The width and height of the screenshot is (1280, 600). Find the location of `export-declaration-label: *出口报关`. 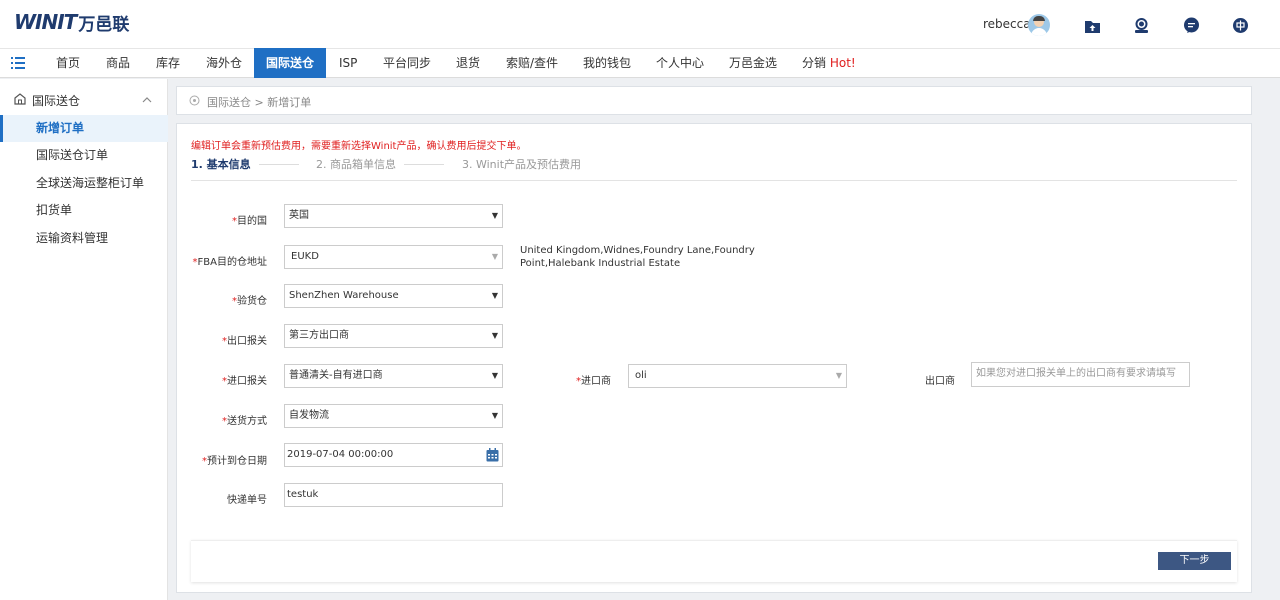

export-declaration-label: *出口报关 is located at coordinates (244, 341).